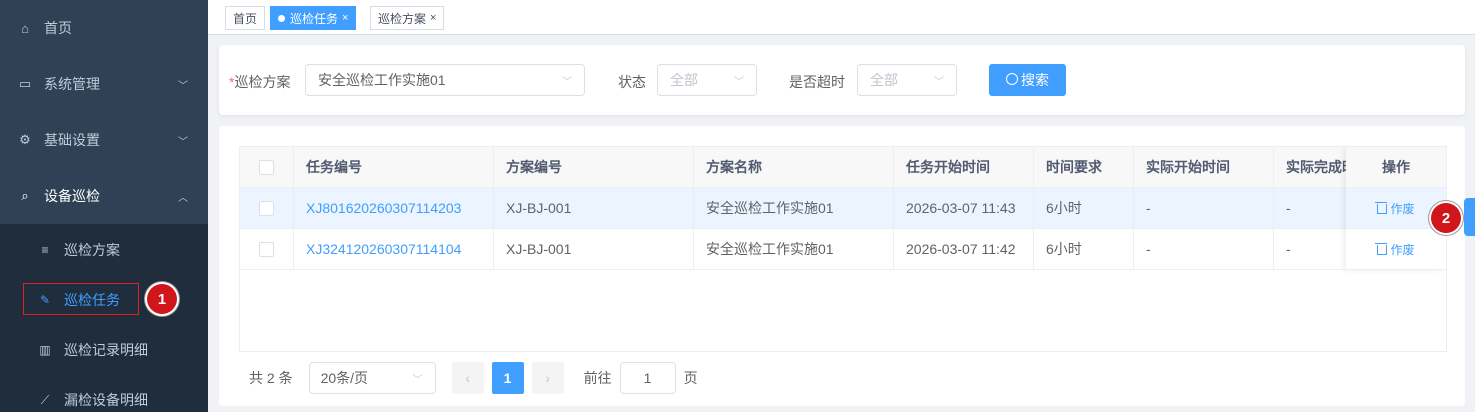 This screenshot has height=412, width=1475. I want to click on sidebar-item-label: 设备巡检, so click(72, 196).